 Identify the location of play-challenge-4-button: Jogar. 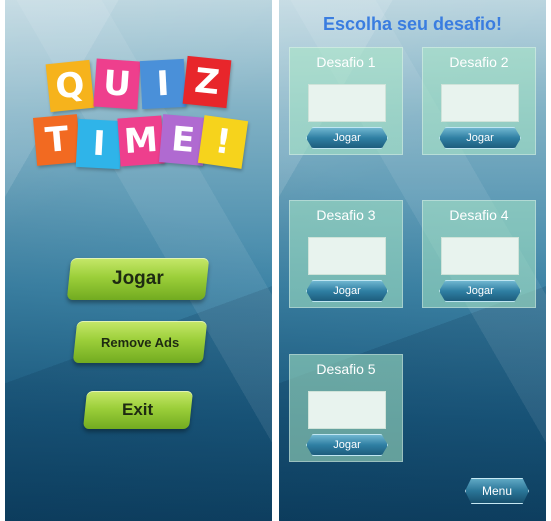
(480, 291).